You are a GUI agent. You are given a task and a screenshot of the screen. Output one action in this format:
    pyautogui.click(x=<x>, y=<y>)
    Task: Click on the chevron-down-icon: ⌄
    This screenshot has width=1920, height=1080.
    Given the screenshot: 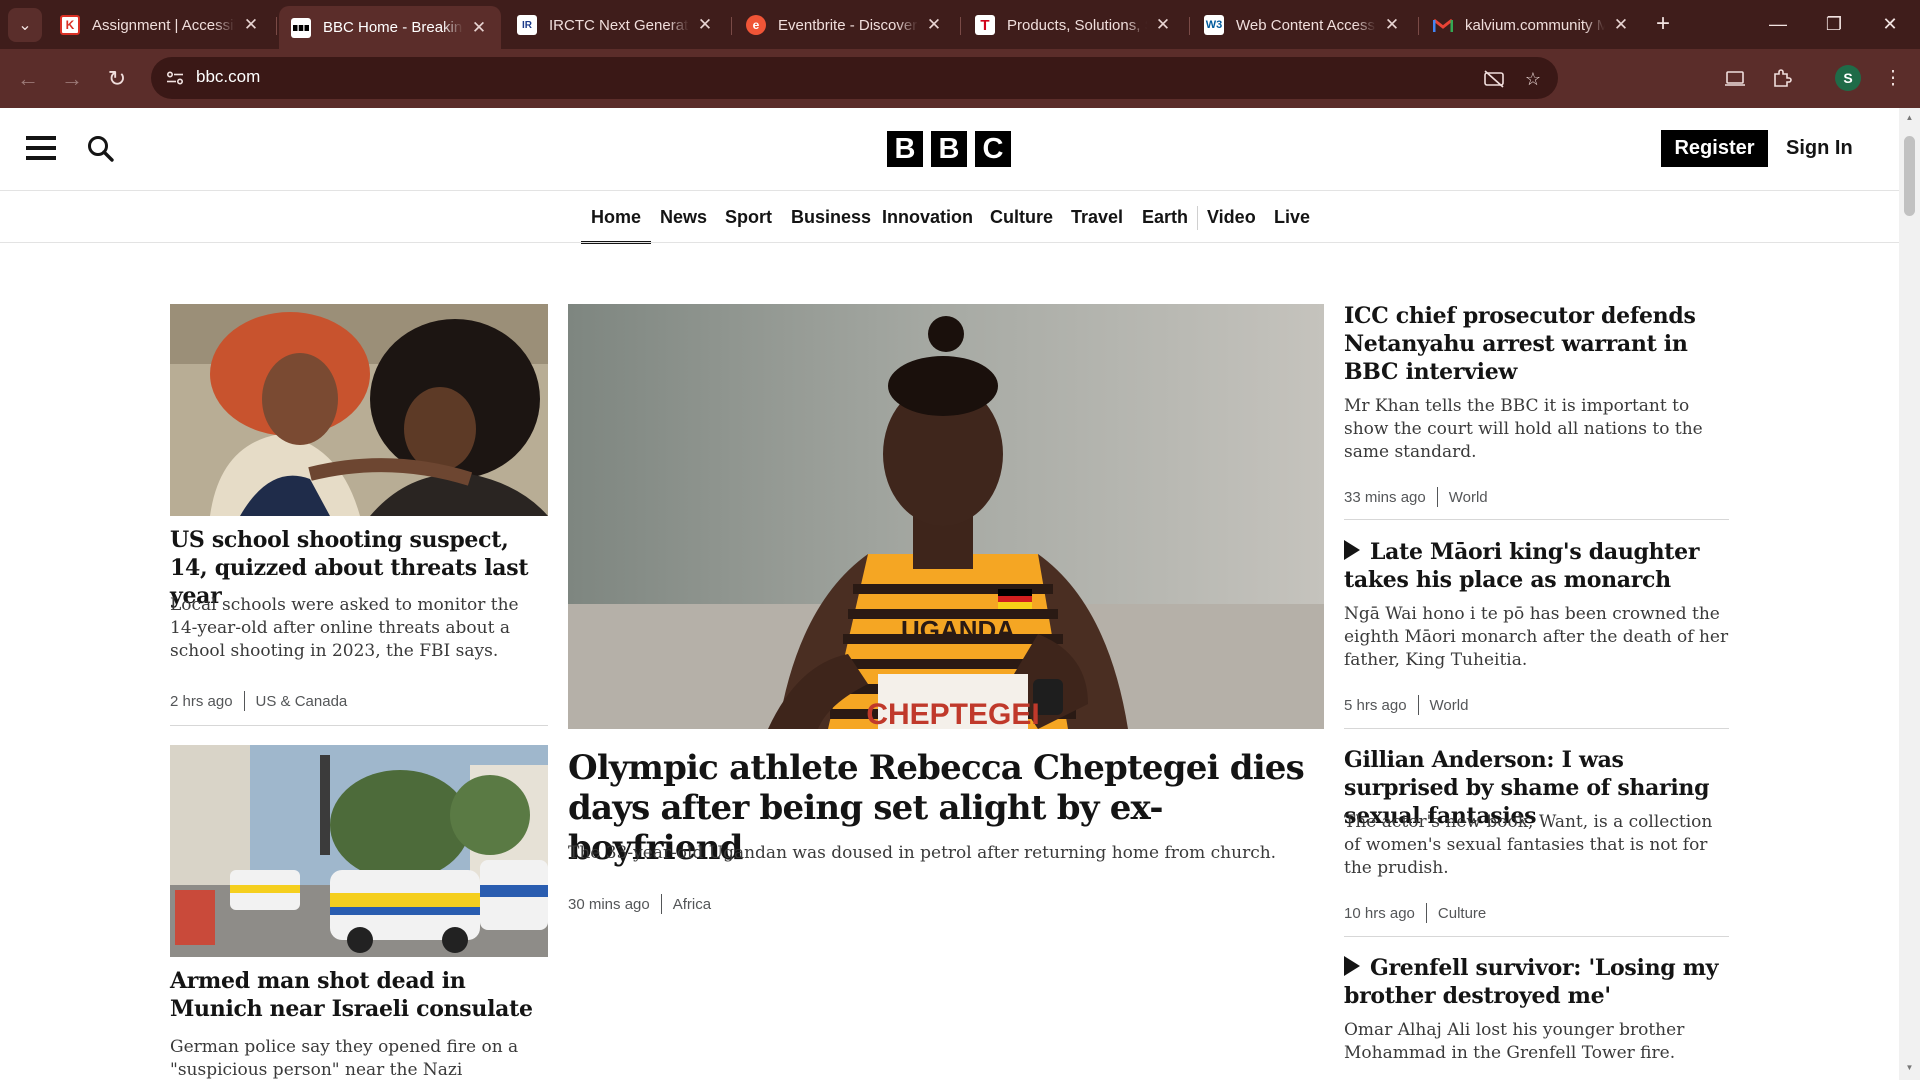 What is the action you would take?
    pyautogui.click(x=25, y=25)
    